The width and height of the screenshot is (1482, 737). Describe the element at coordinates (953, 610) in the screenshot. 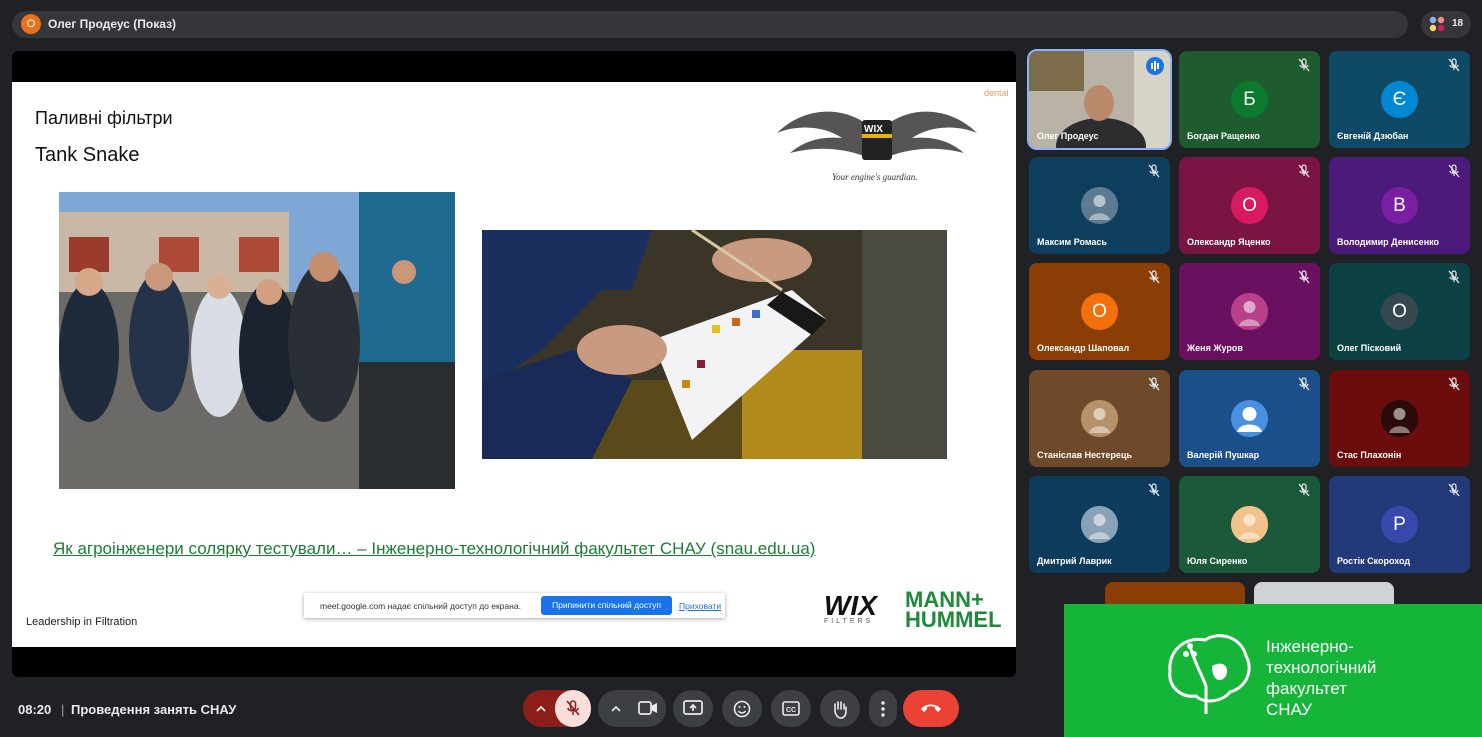

I see `mann-hummel-logo: MANN+ HUMMEL` at that location.